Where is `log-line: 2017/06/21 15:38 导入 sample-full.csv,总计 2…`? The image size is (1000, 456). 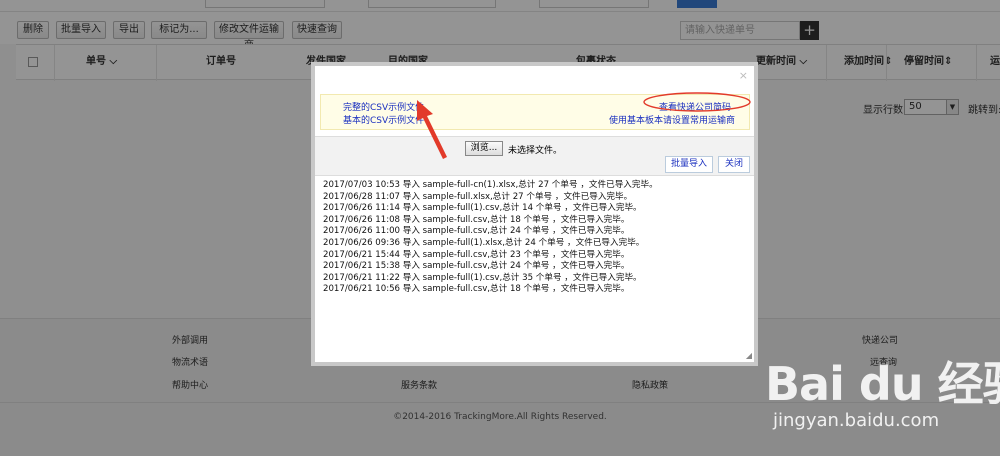
log-line: 2017/06/21 15:38 导入 sample-full.csv,总计 2… is located at coordinates (476, 266).